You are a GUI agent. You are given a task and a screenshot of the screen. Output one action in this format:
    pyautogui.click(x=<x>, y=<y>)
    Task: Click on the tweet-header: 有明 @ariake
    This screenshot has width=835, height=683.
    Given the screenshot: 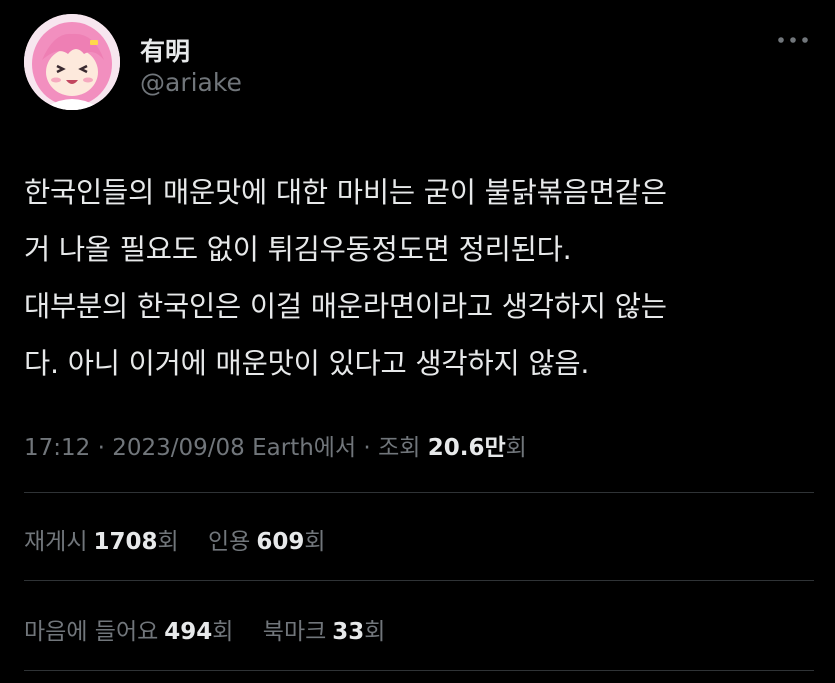 What is the action you would take?
    pyautogui.click(x=419, y=64)
    